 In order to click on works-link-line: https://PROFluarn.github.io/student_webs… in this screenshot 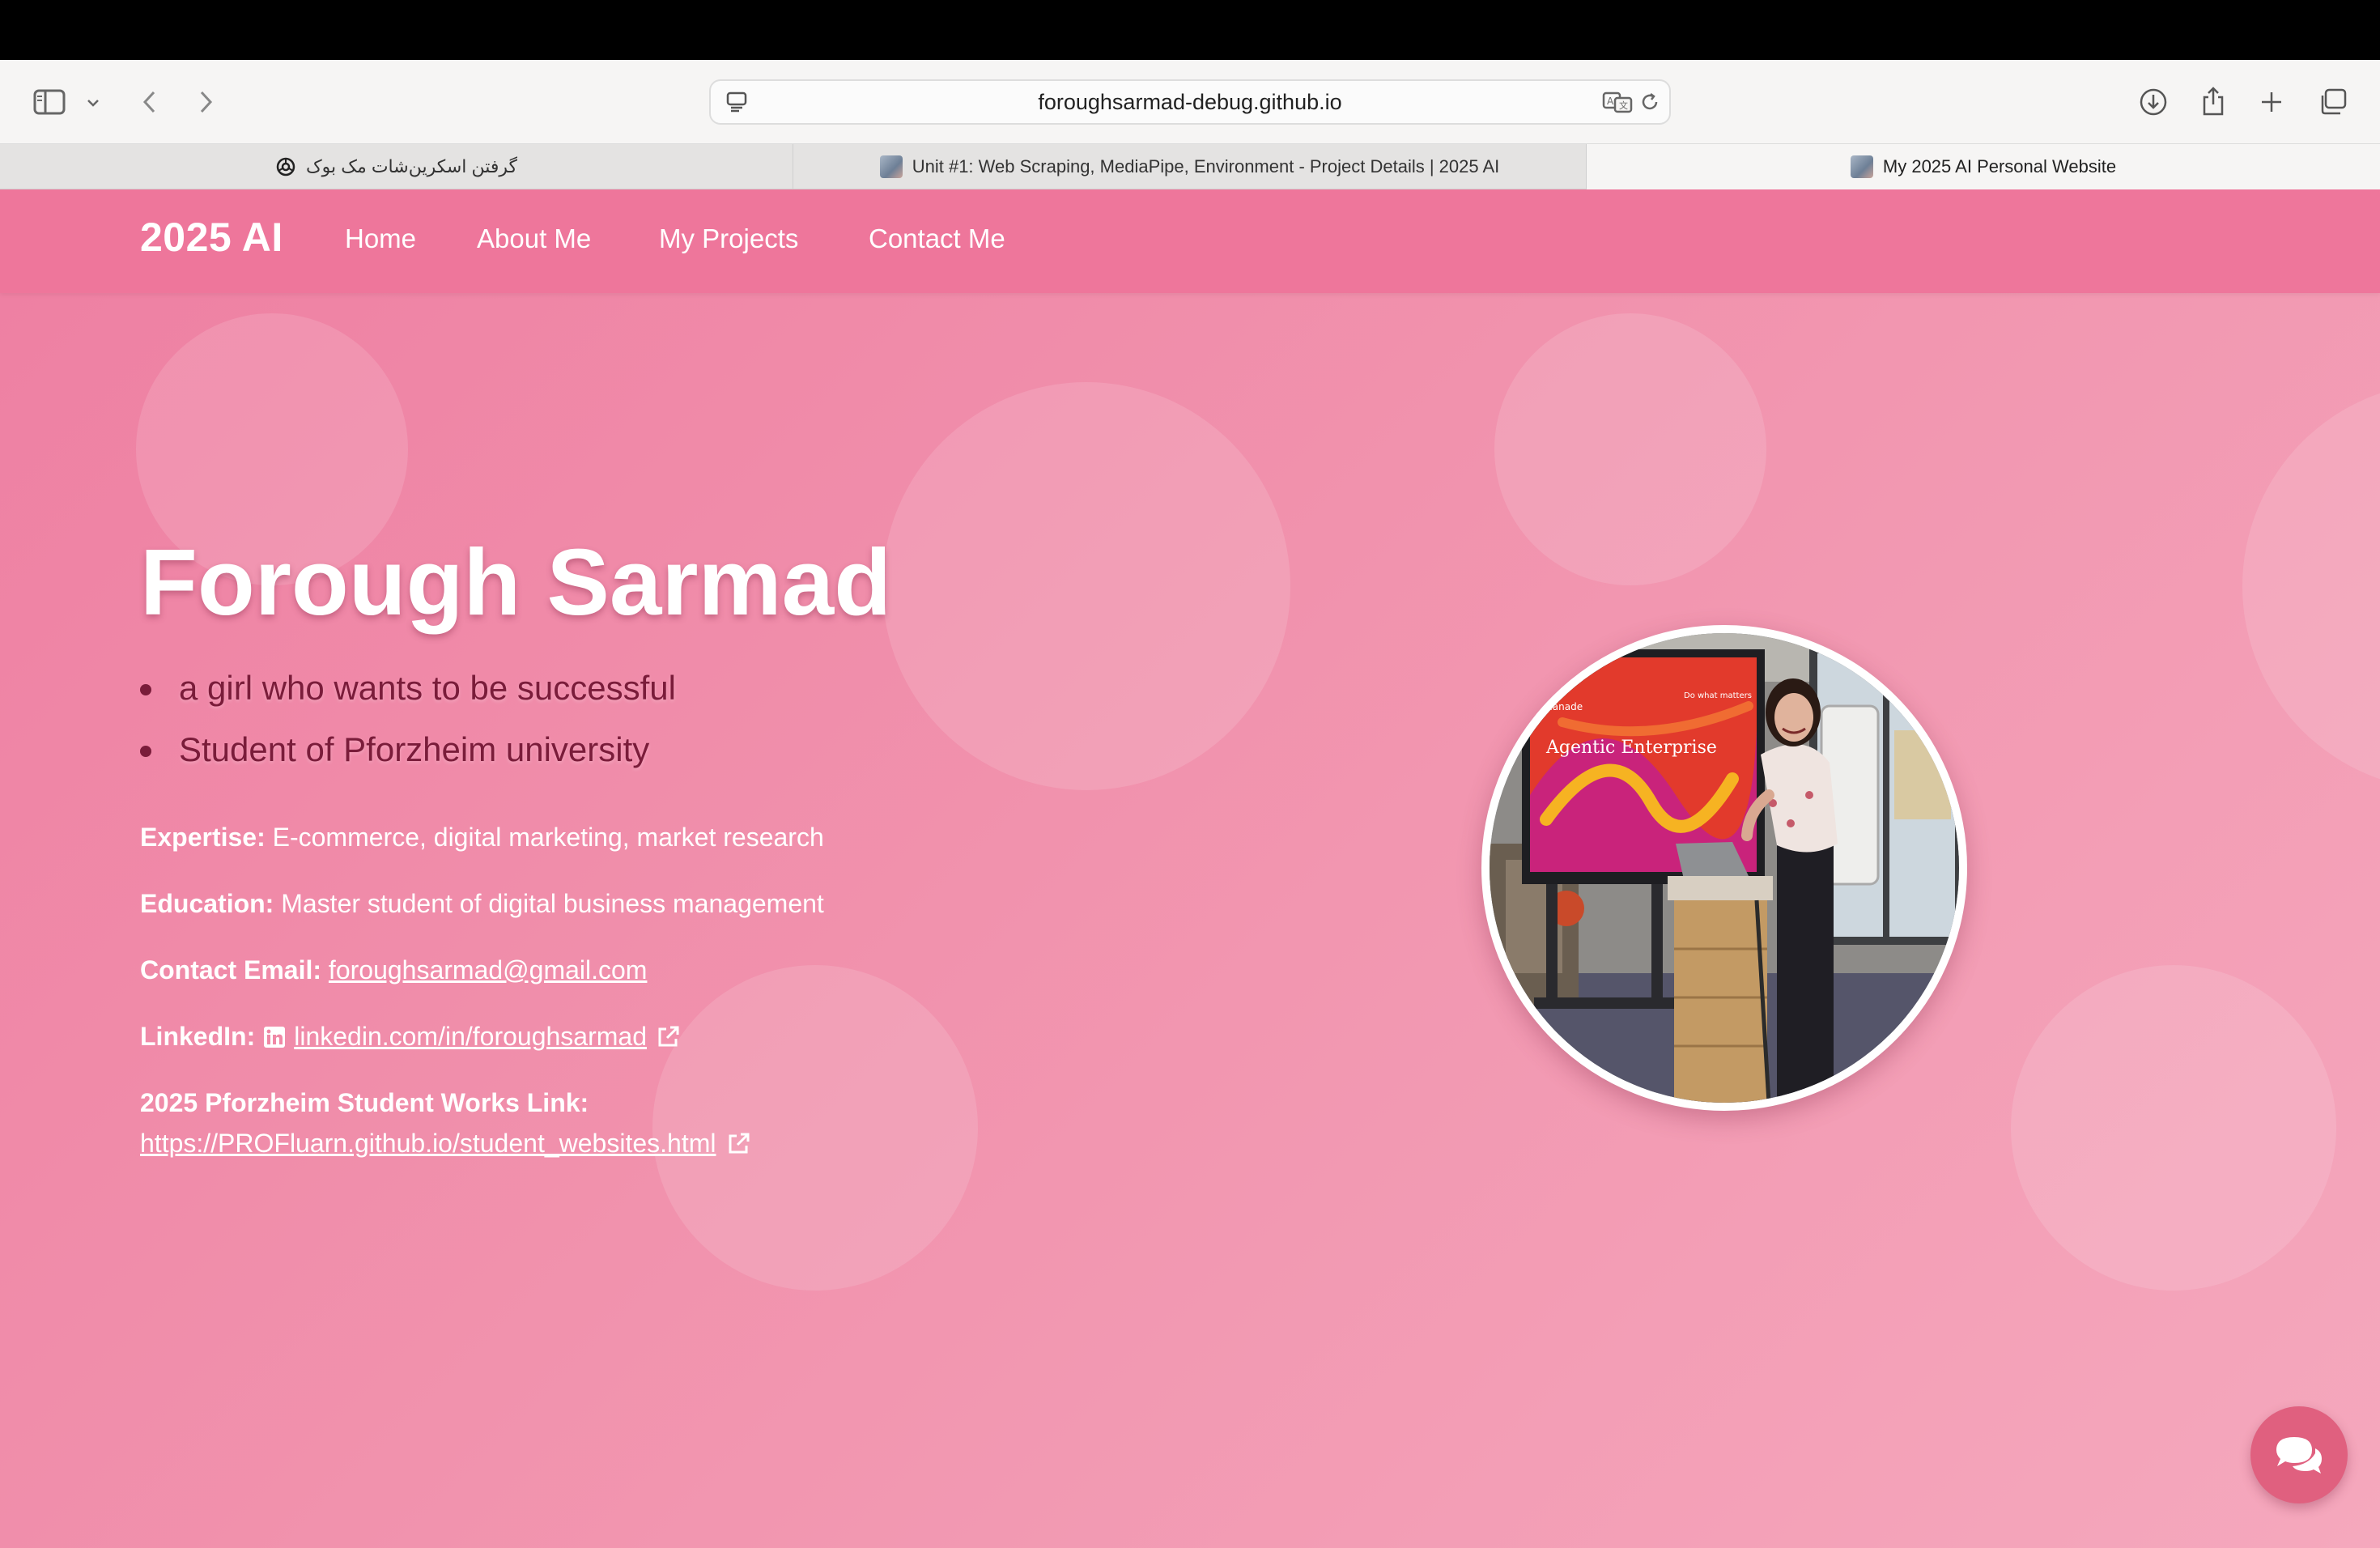, I will do `click(446, 1144)`.